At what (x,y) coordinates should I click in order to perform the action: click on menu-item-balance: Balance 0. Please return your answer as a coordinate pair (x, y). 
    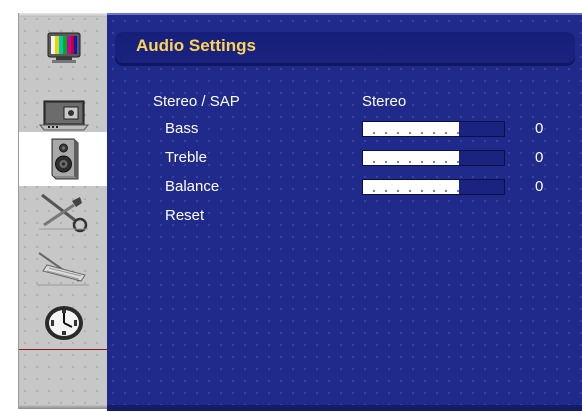
    Looking at the image, I should click on (344, 188).